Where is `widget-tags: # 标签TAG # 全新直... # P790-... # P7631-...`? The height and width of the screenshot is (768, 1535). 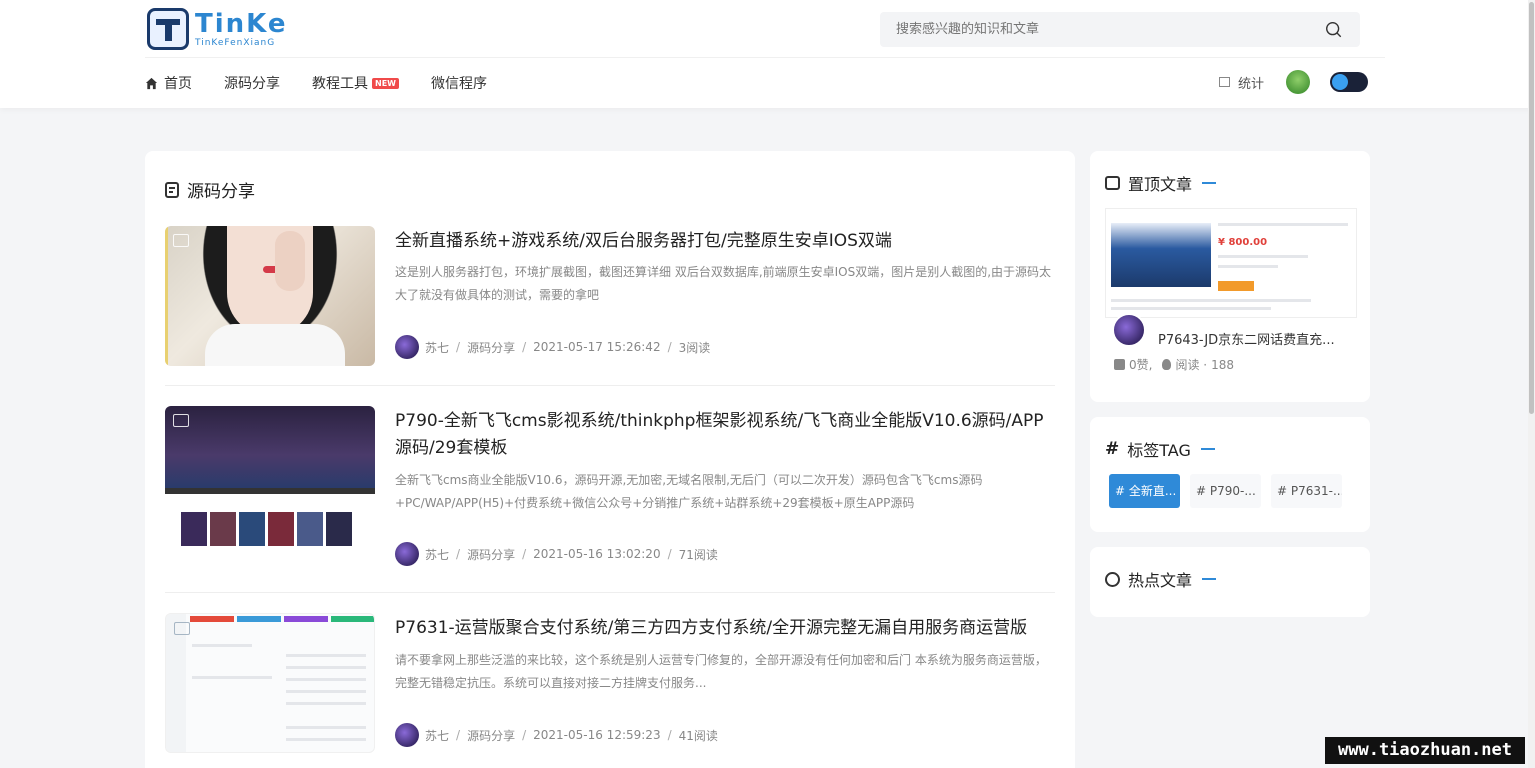
widget-tags: # 标签TAG # 全新直... # P790-... # P7631-... is located at coordinates (1230, 474).